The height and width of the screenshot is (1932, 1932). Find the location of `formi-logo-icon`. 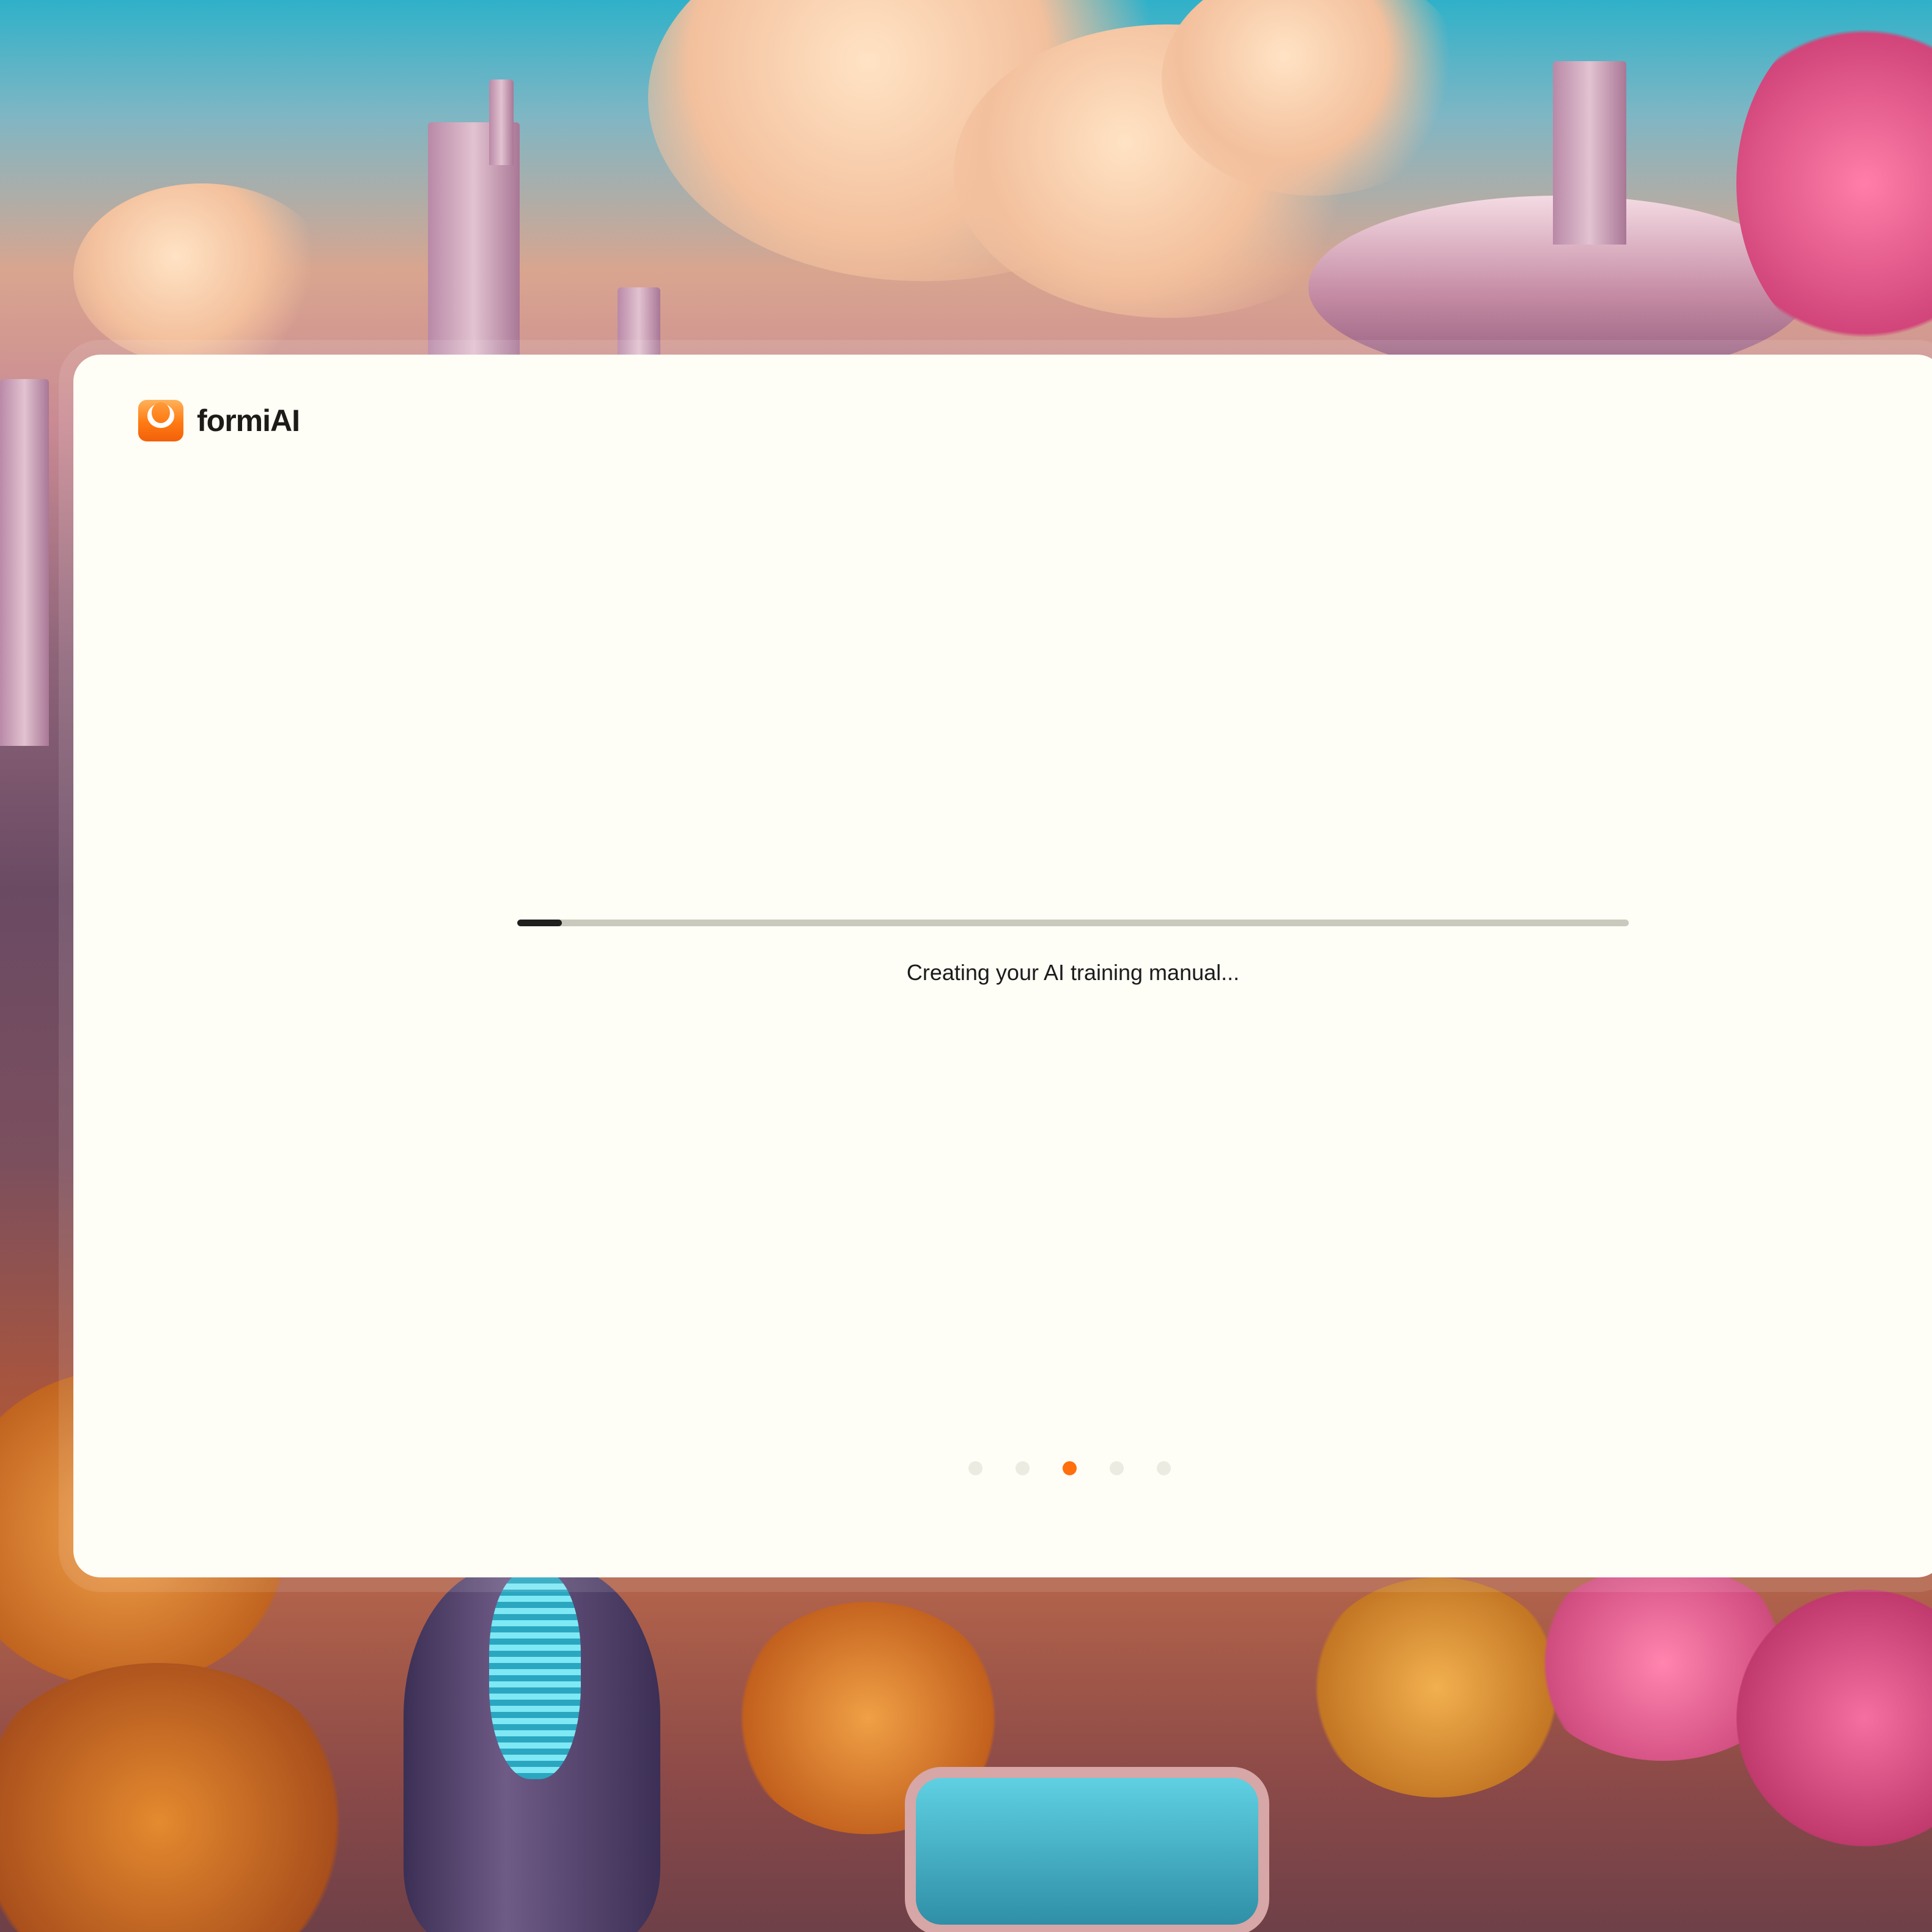

formi-logo-icon is located at coordinates (161, 420).